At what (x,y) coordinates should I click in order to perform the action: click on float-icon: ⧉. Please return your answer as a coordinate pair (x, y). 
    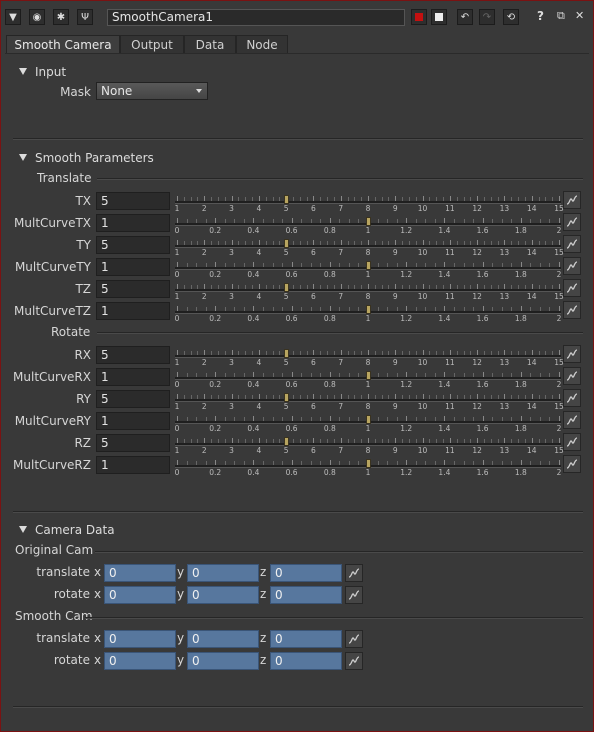
    Looking at the image, I should click on (561, 16).